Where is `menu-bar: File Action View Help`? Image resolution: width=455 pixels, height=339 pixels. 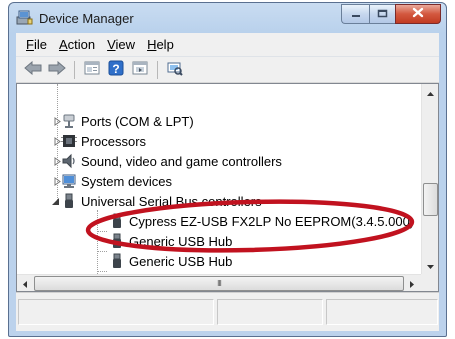 menu-bar: File Action View Help is located at coordinates (227, 45).